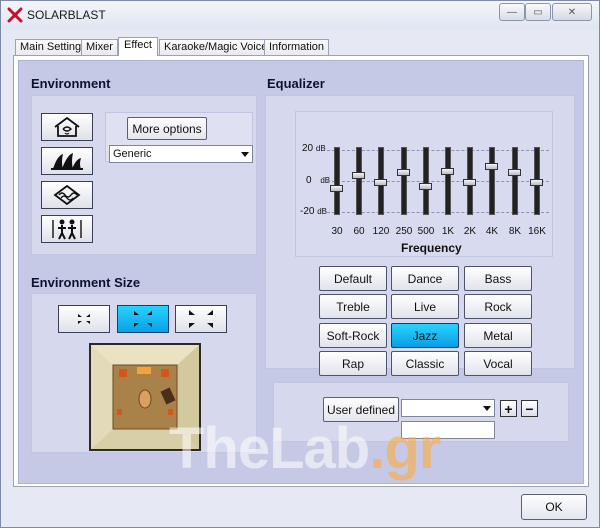 The image size is (600, 528). I want to click on minimize-icon: —, so click(512, 12).